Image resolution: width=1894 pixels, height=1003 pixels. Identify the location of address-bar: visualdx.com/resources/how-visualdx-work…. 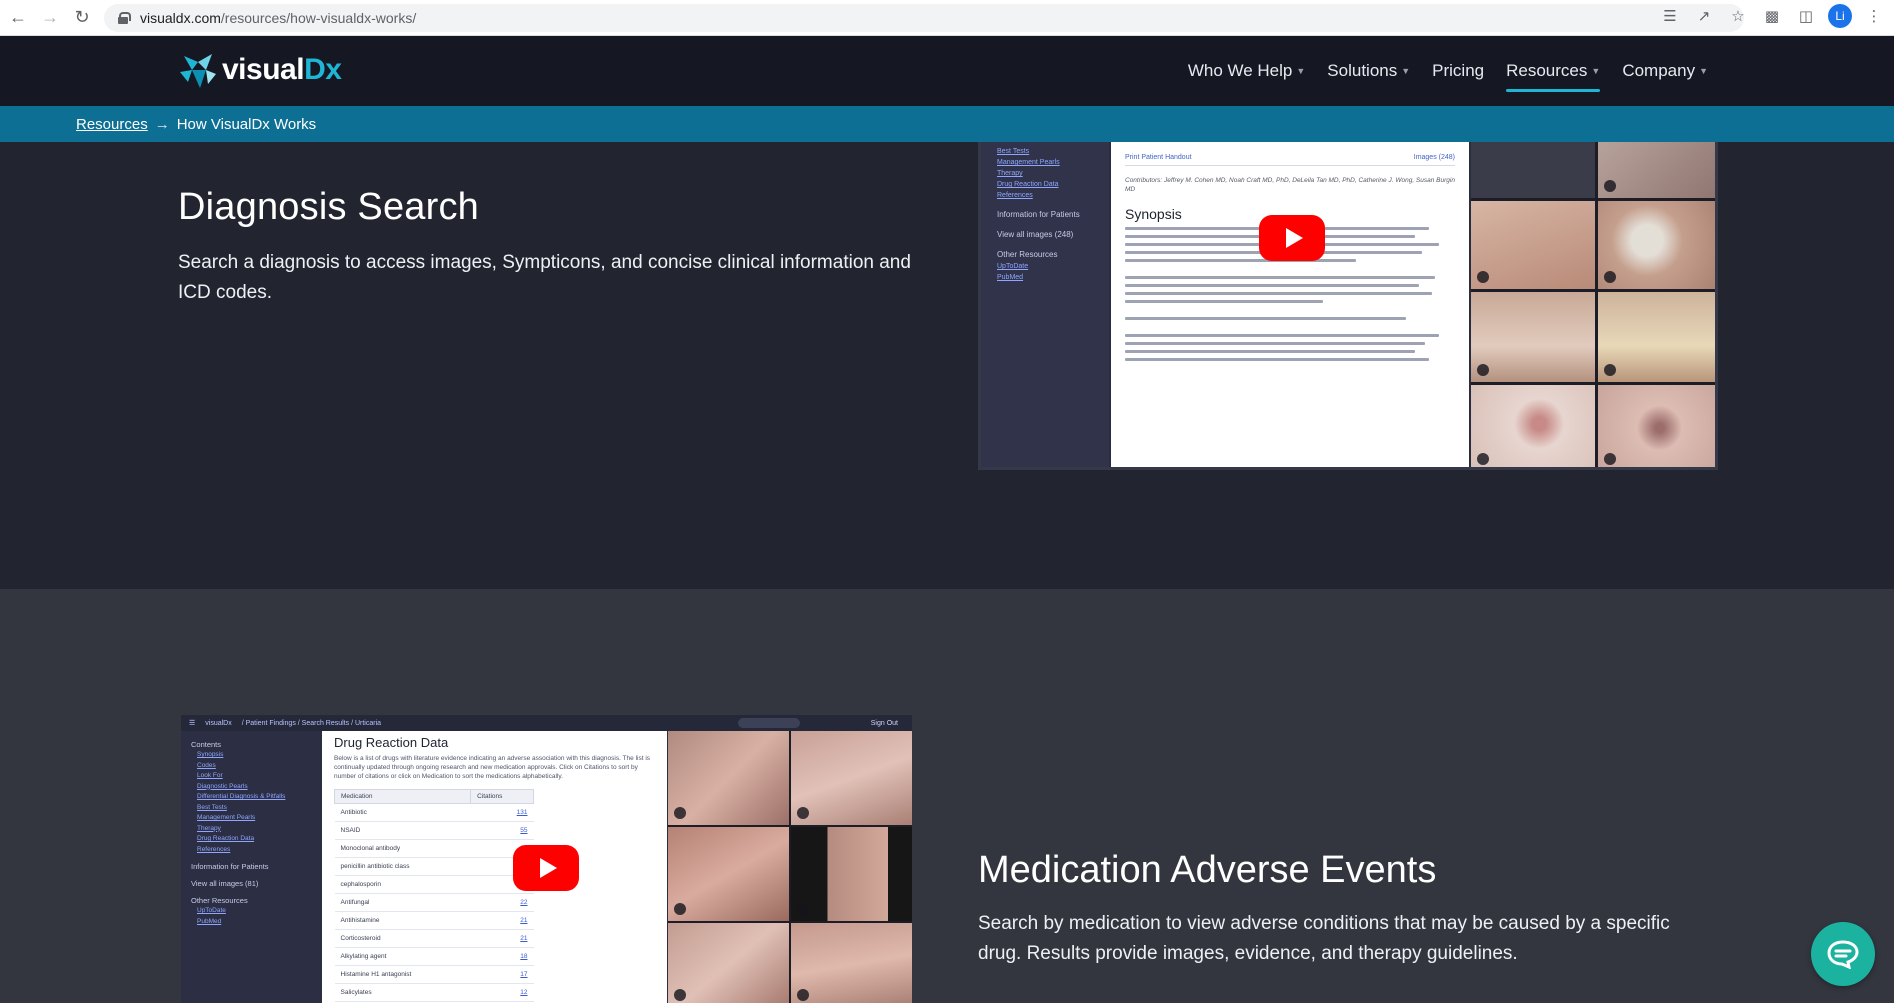
(924, 18).